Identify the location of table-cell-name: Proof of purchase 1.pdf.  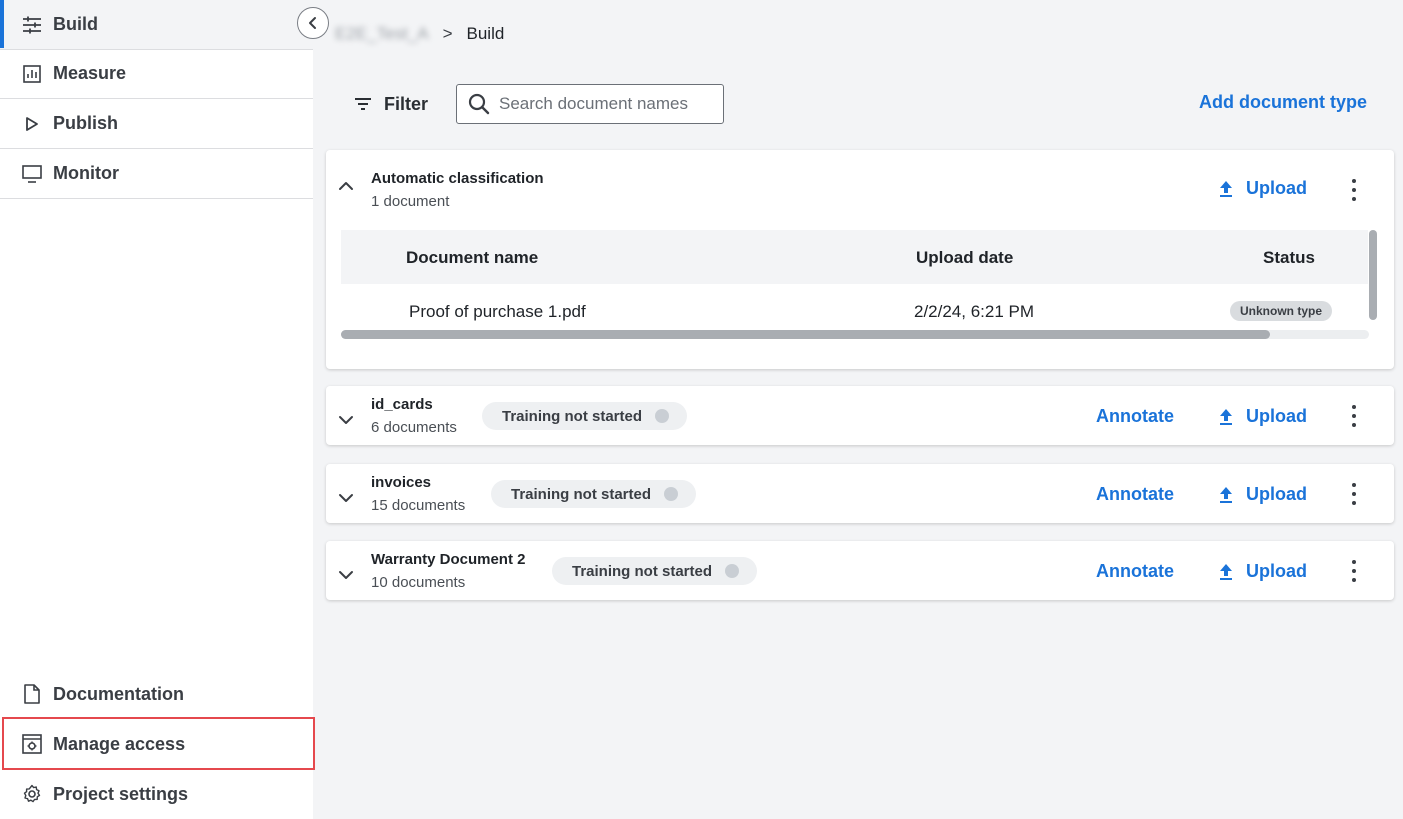
(497, 312).